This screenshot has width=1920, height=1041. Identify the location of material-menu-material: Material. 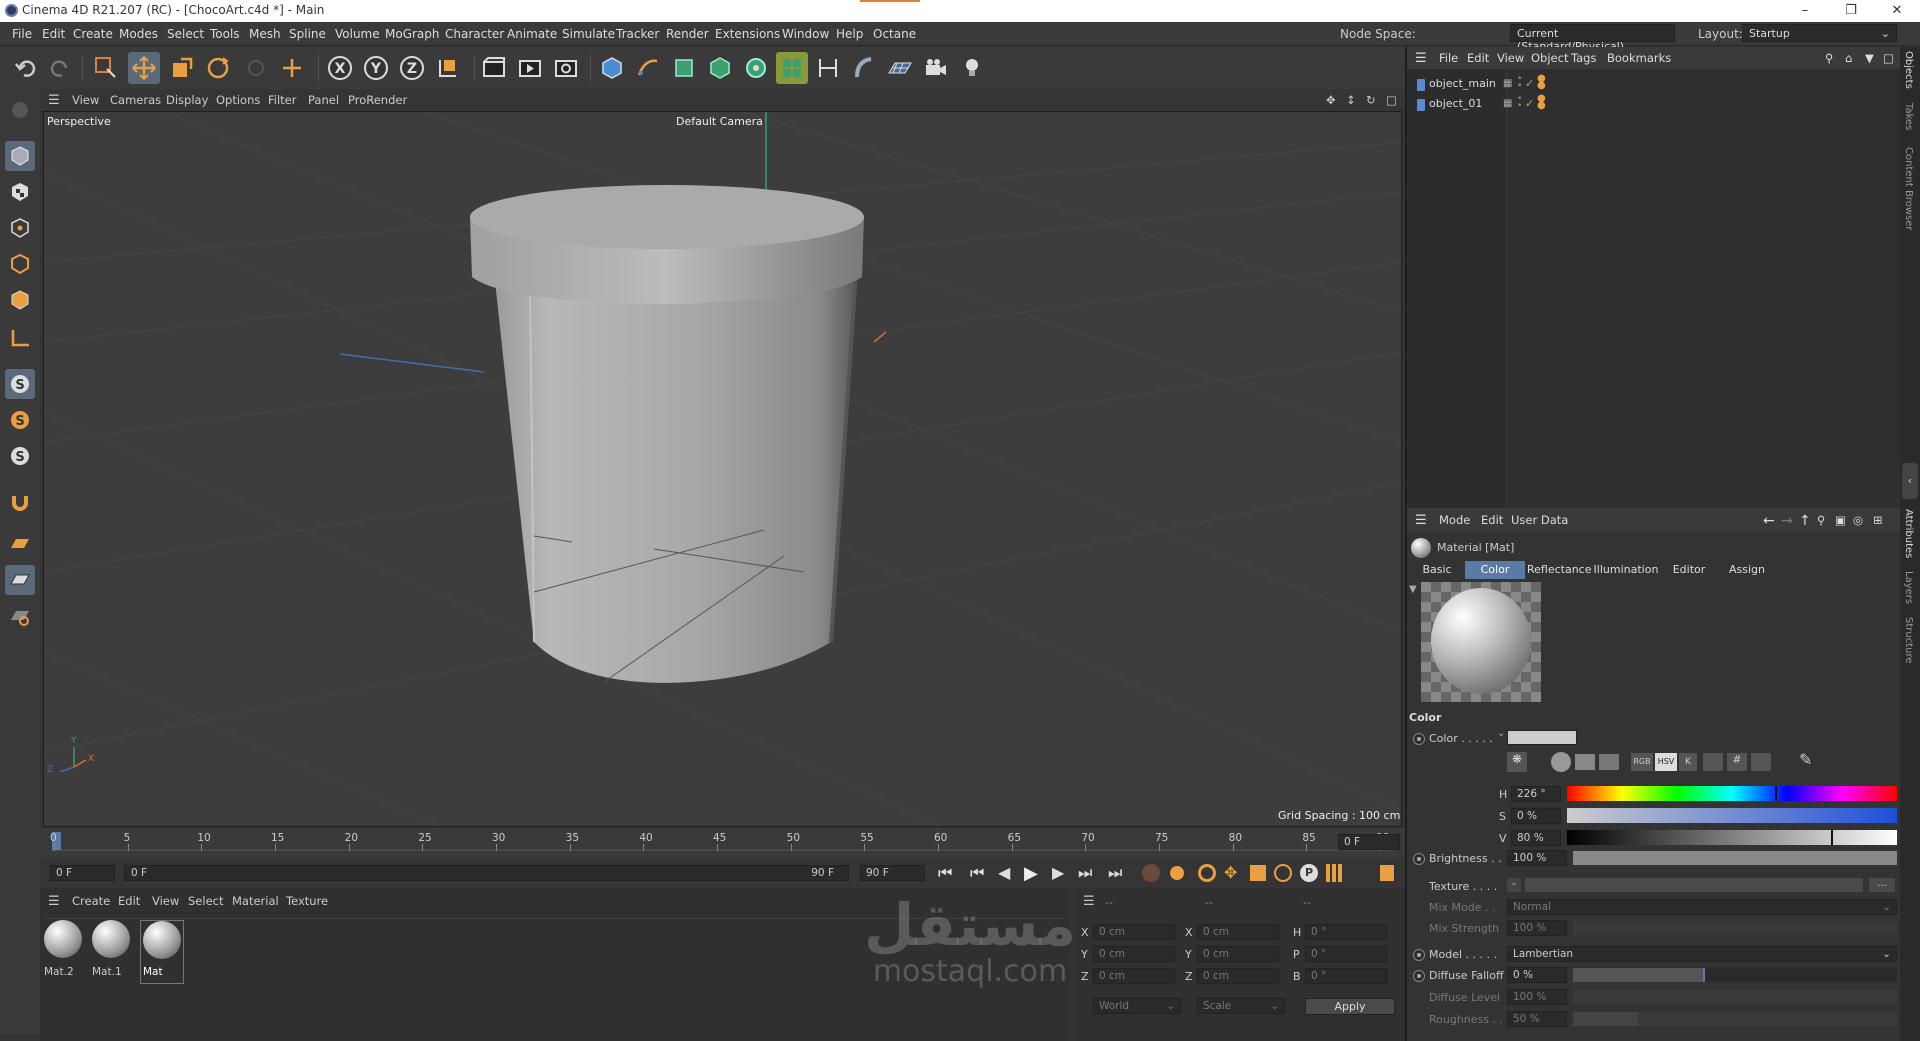
(255, 901).